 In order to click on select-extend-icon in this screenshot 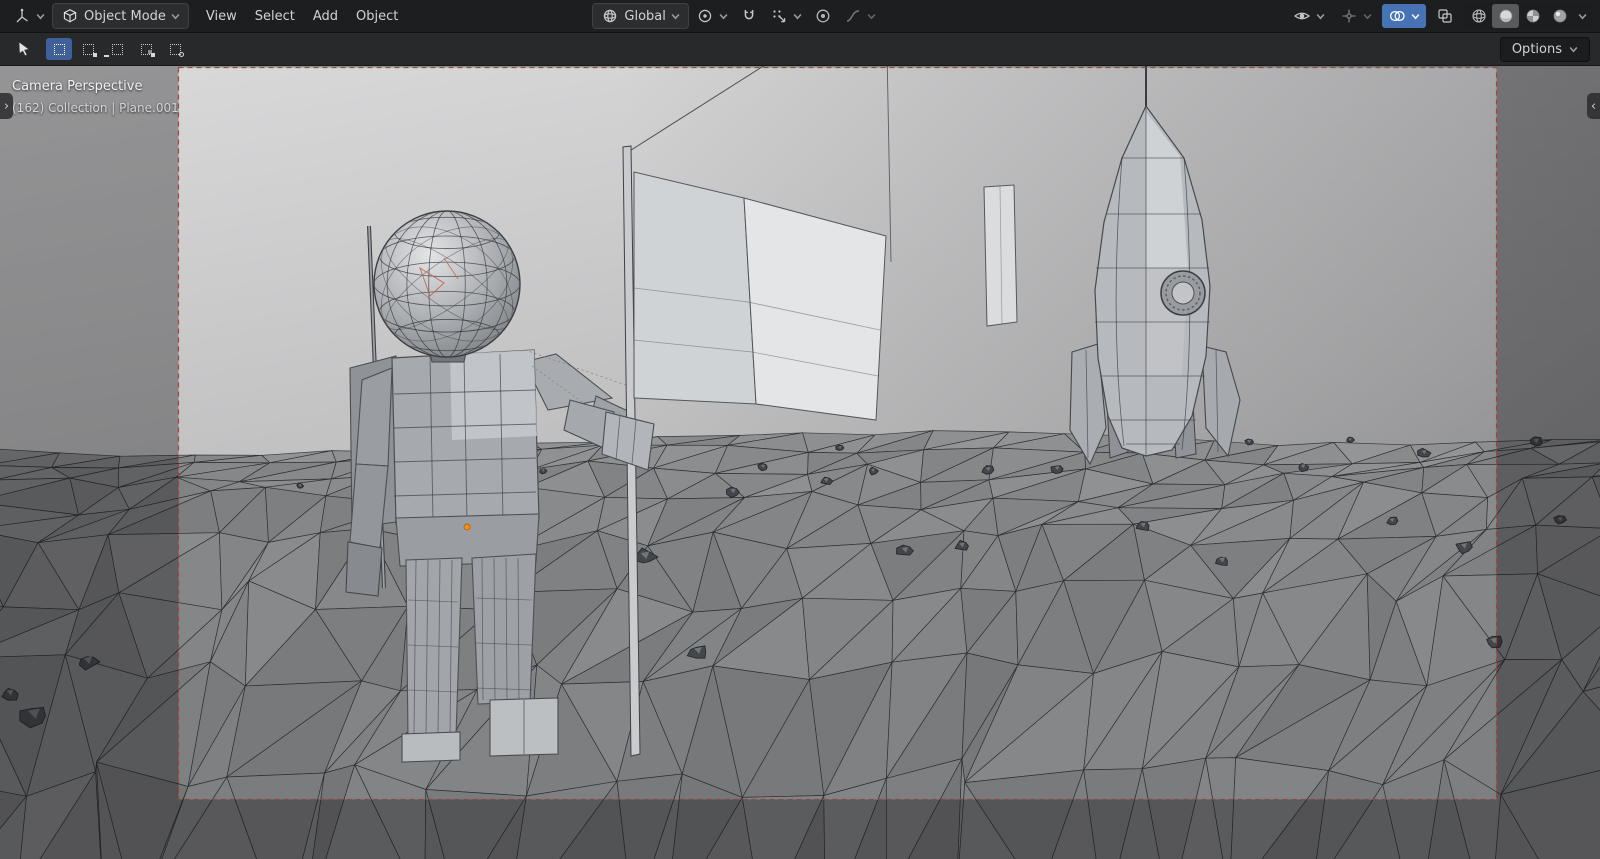, I will do `click(88, 49)`.